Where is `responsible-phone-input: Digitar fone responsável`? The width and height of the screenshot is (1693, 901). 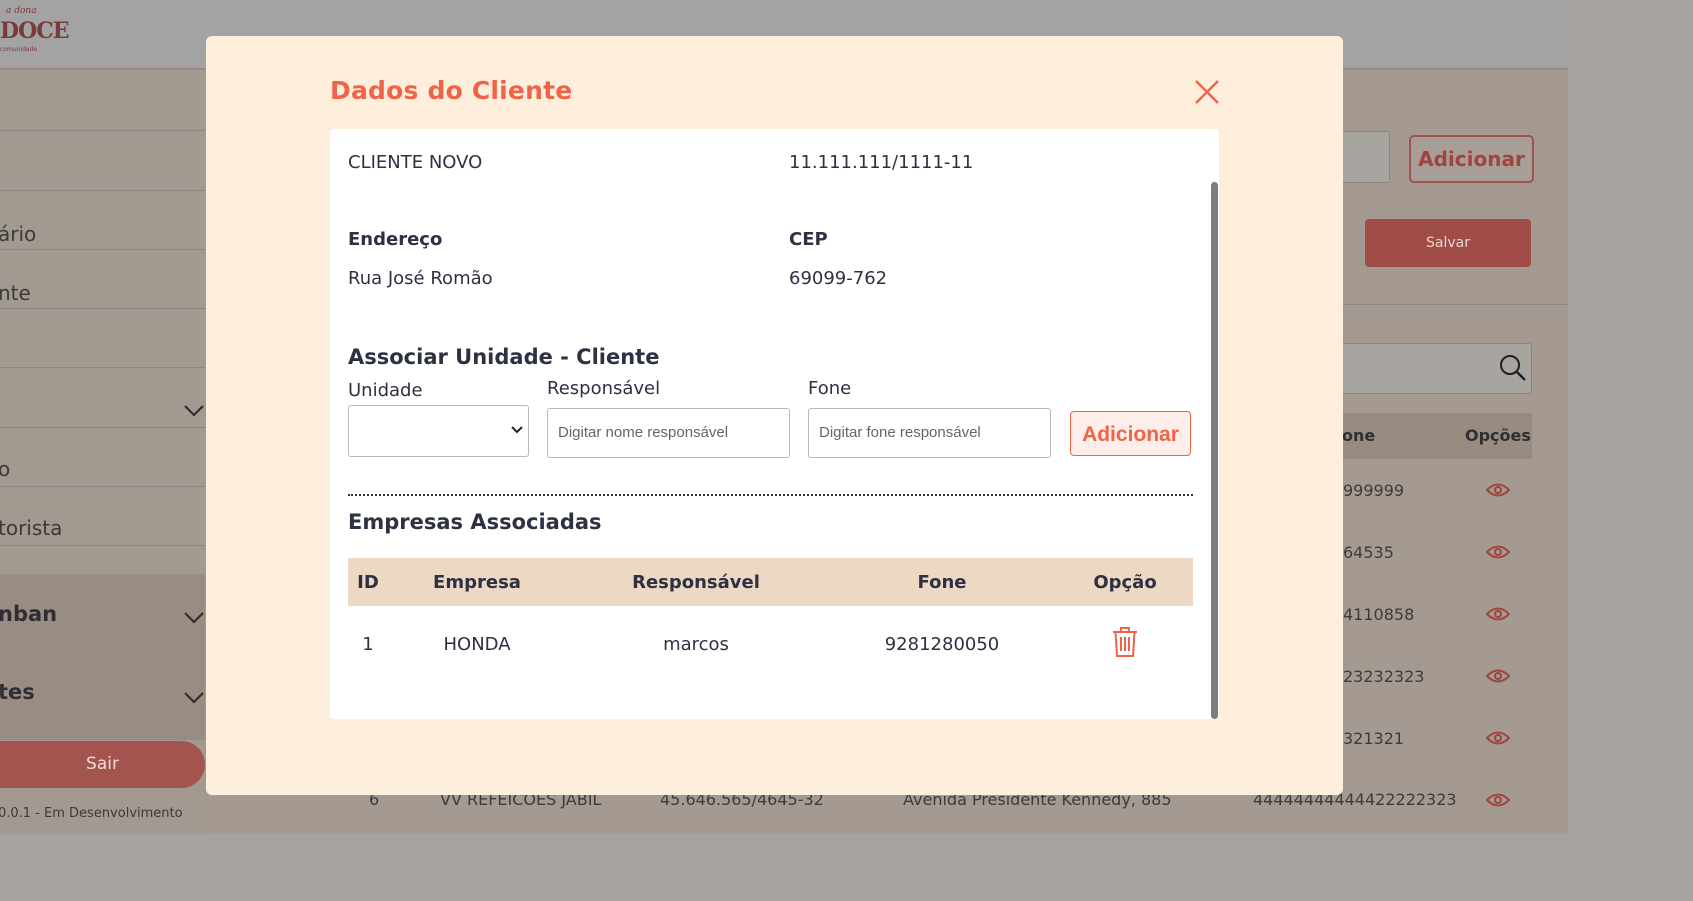 responsible-phone-input: Digitar fone responsável is located at coordinates (929, 433).